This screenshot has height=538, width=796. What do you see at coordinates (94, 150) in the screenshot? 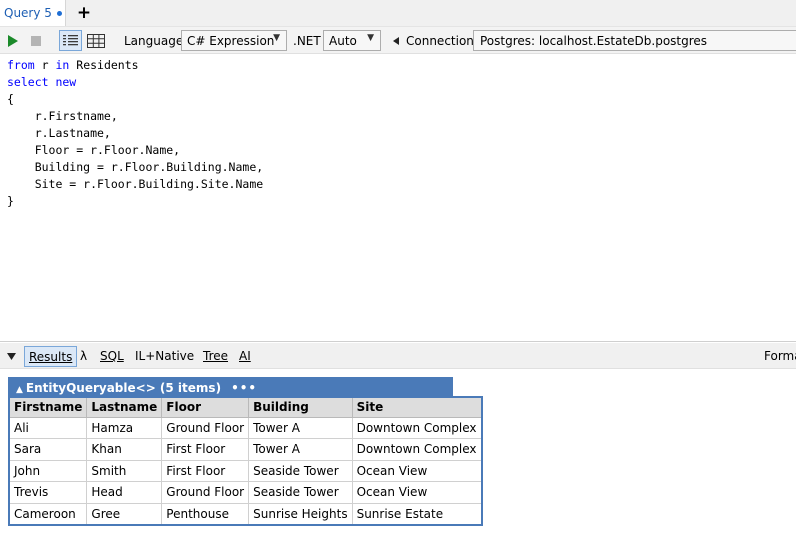
I see `code-line: Floor = r.Floor.Name,` at bounding box center [94, 150].